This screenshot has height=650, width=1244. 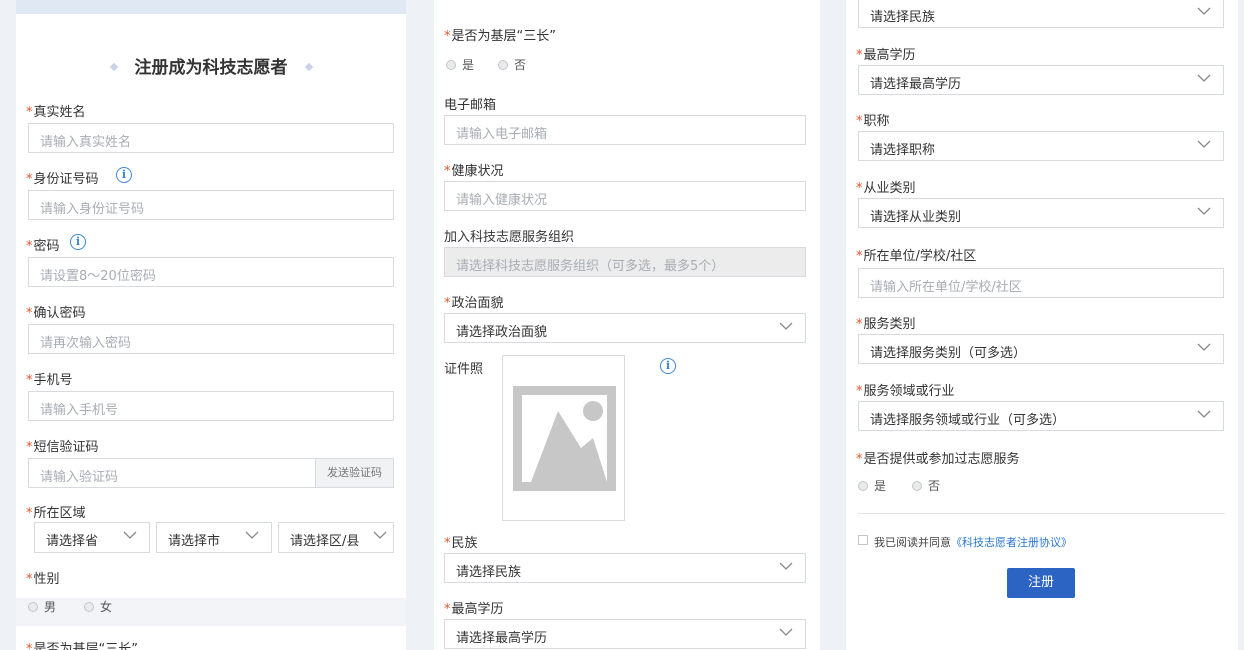 I want to click on service-field-select: 请选择服务领域或行业（可多选）, so click(x=1041, y=416).